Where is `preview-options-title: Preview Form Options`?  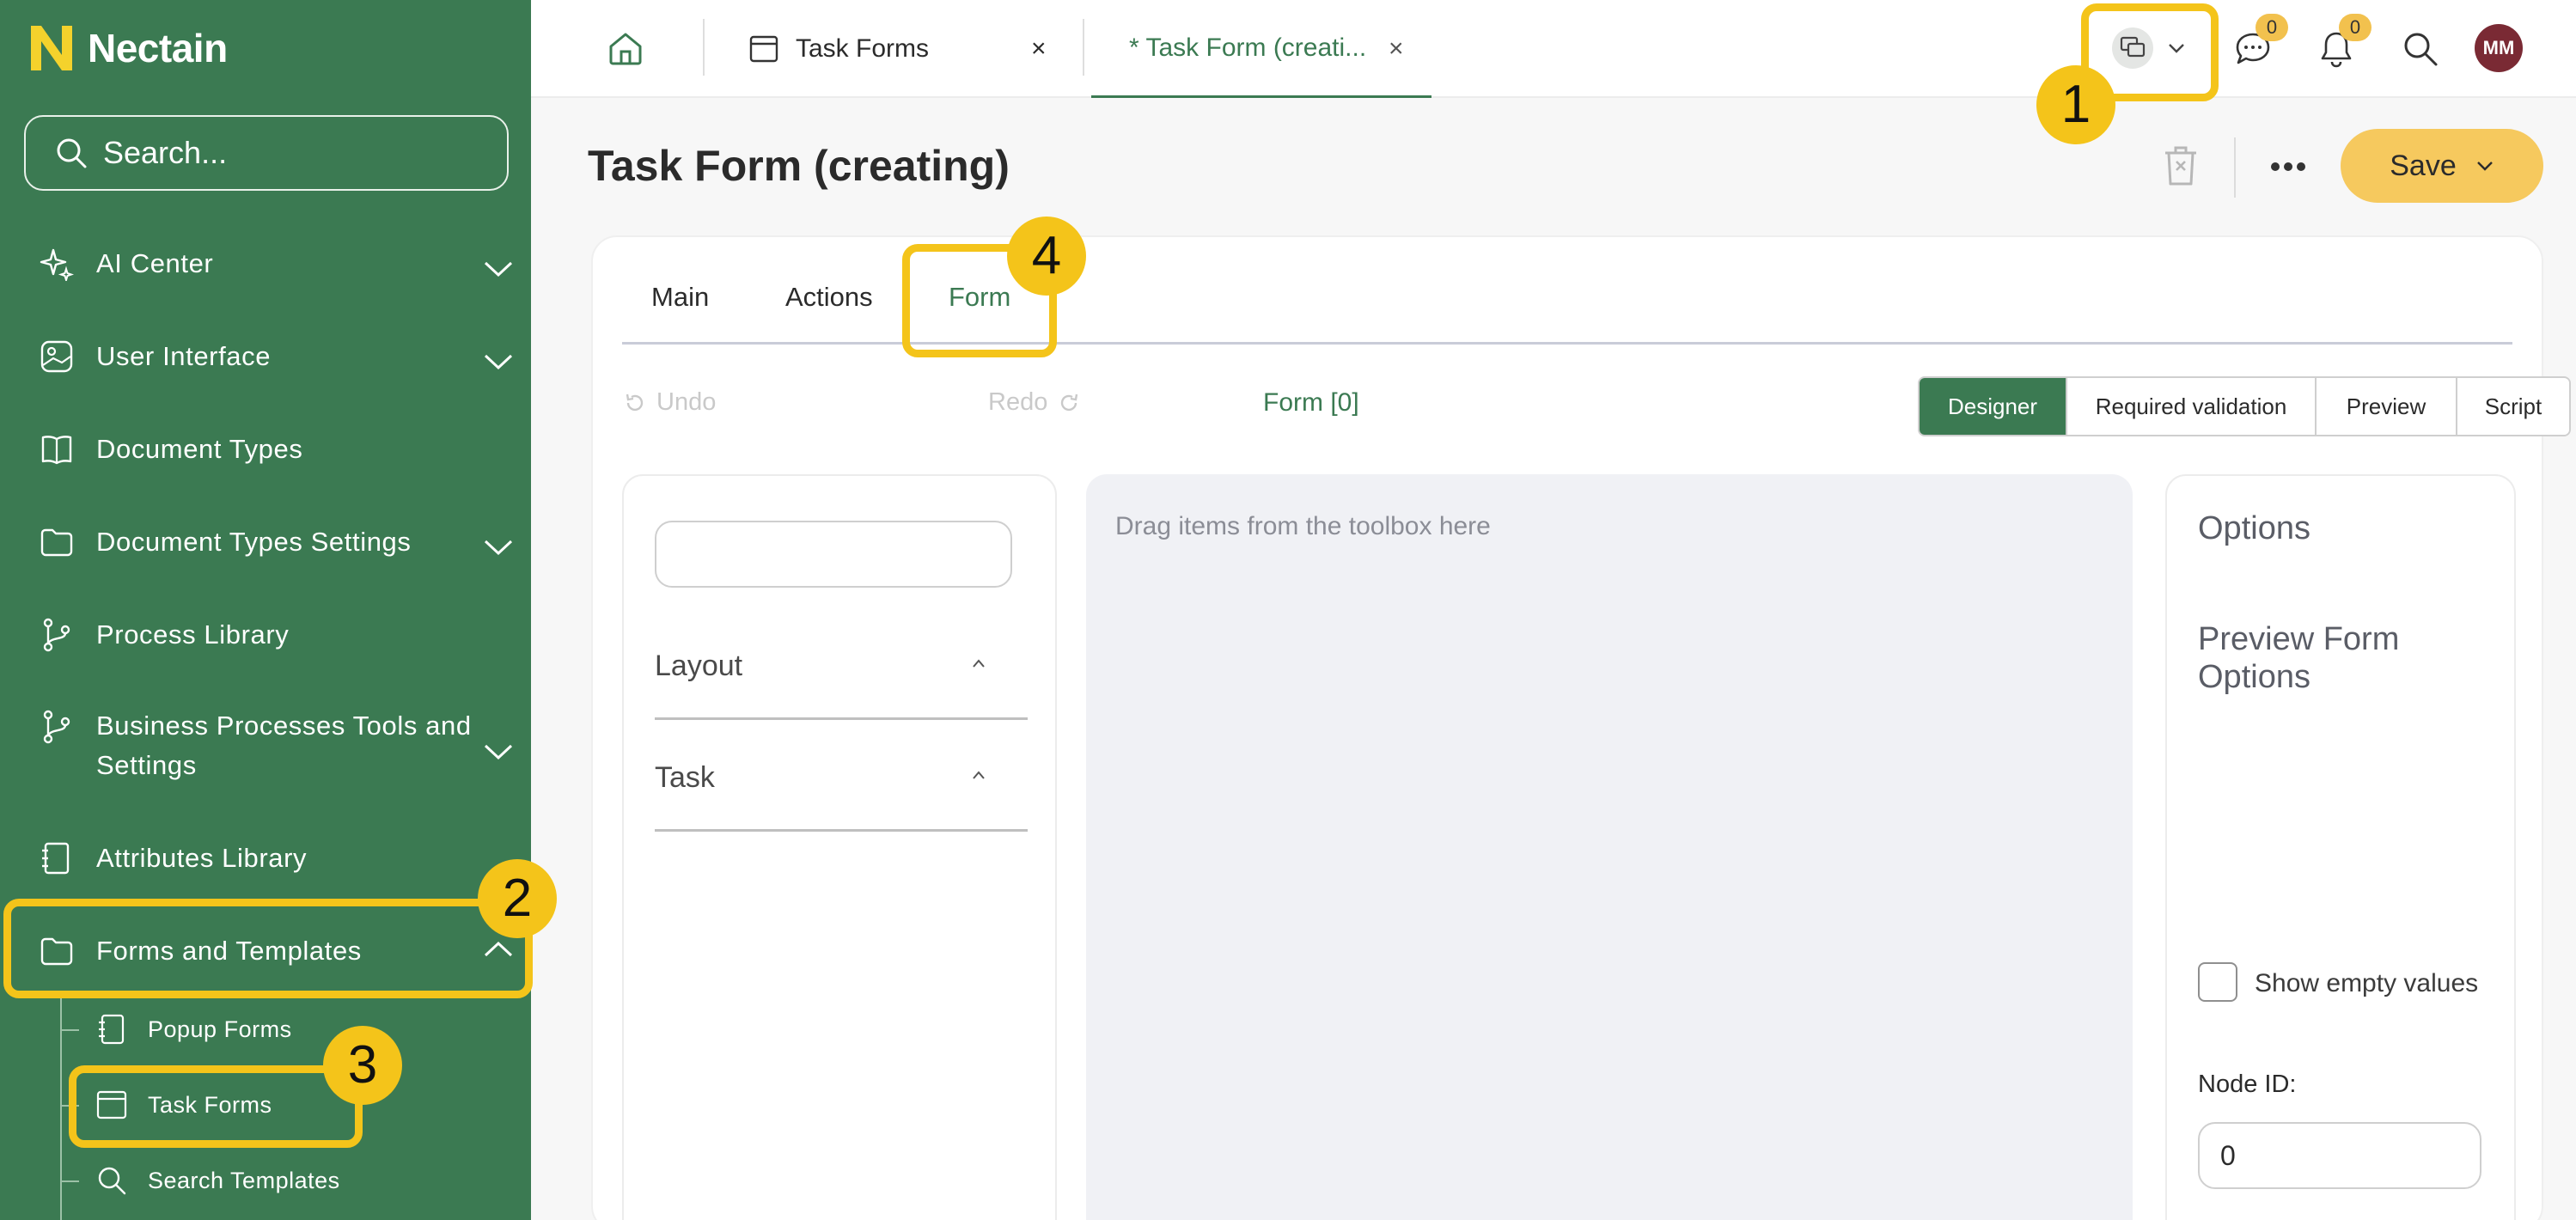
preview-options-title: Preview Form Options is located at coordinates (2299, 658).